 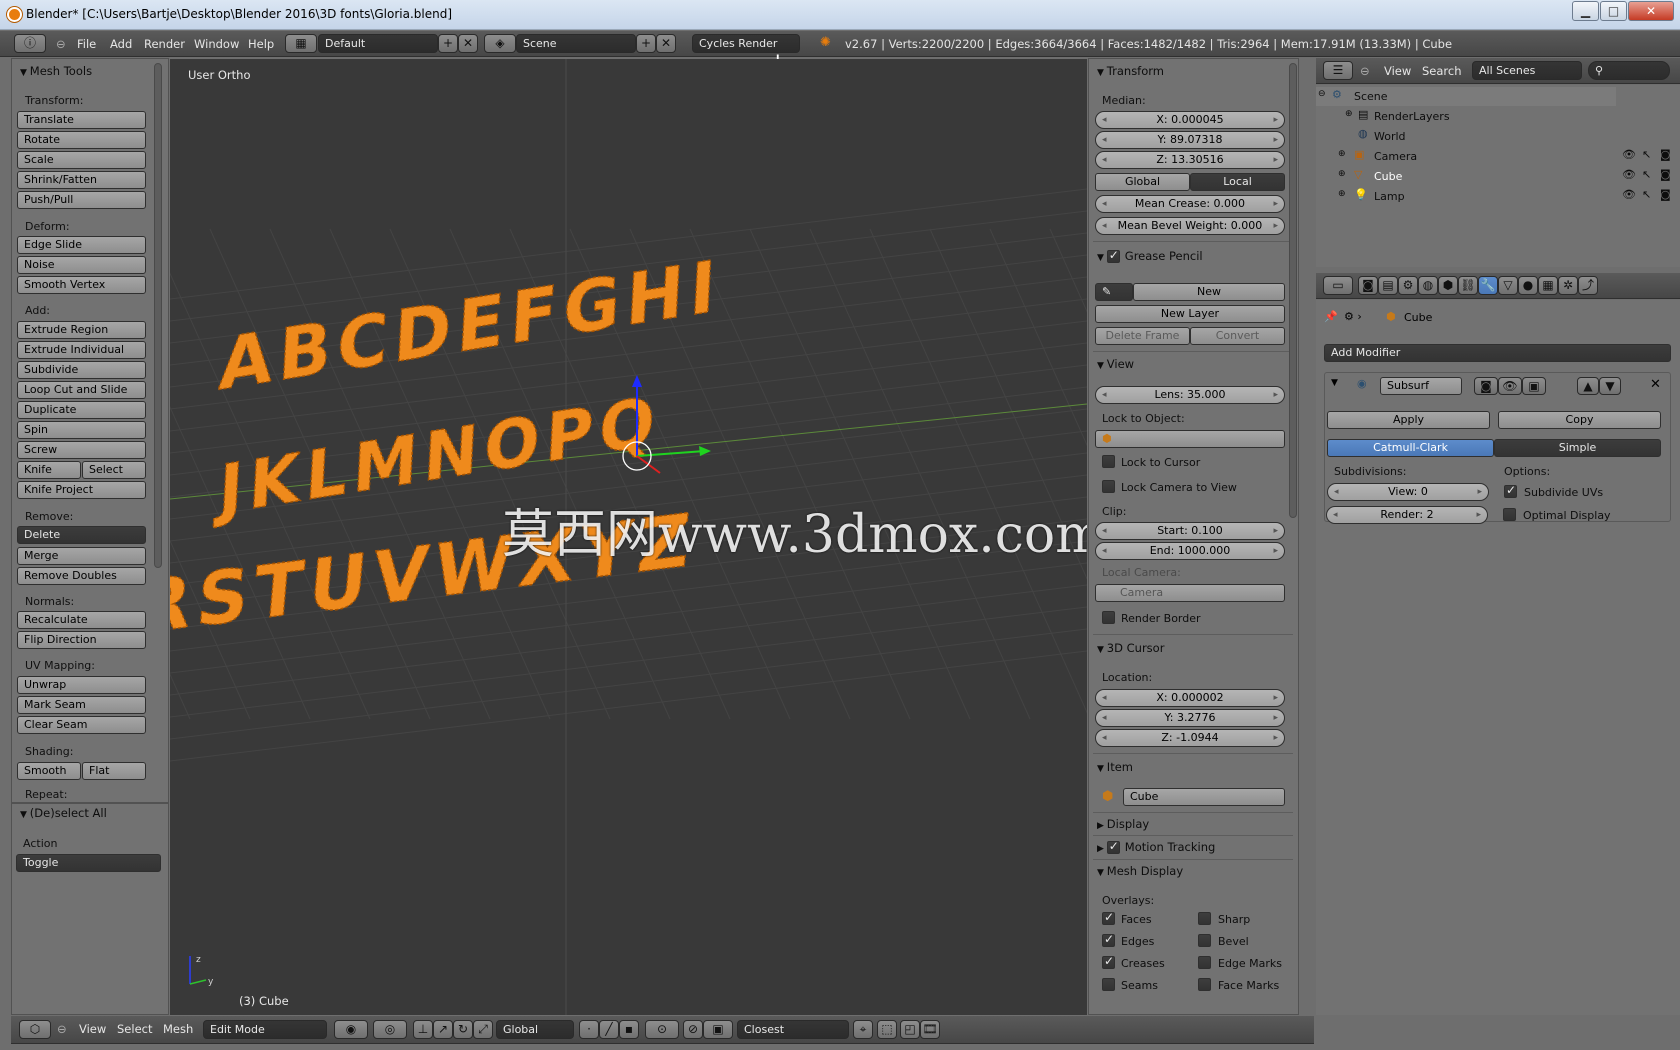 I want to click on menu-select: Select, so click(x=134, y=1029).